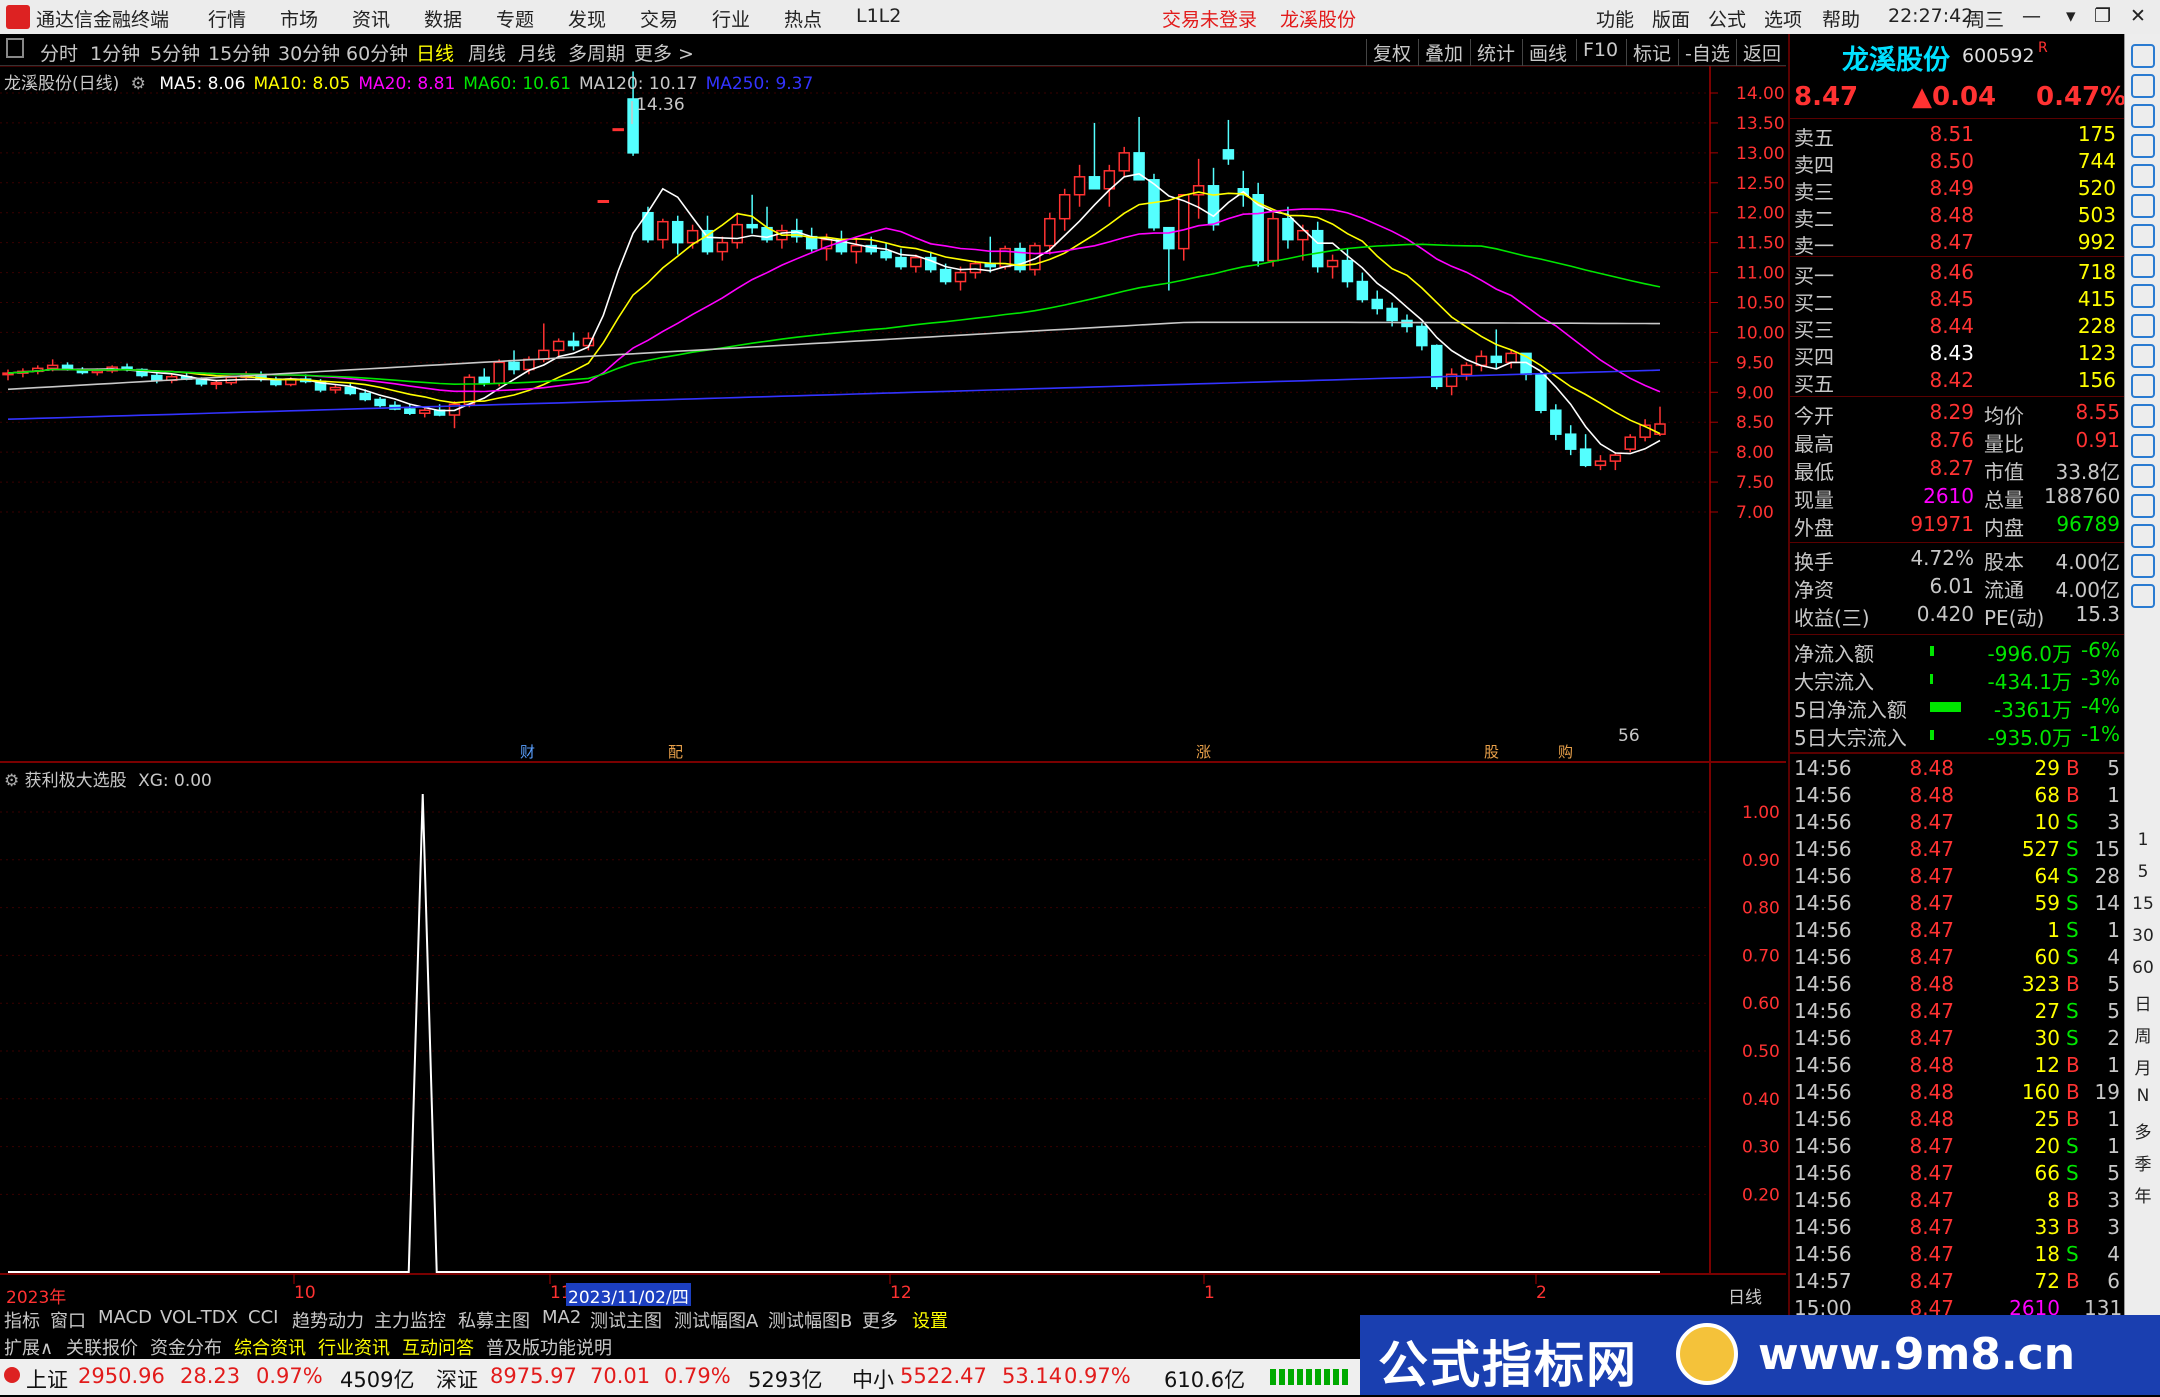  Describe the element at coordinates (2142, 840) in the screenshot. I see `period-shortcut: 1` at that location.